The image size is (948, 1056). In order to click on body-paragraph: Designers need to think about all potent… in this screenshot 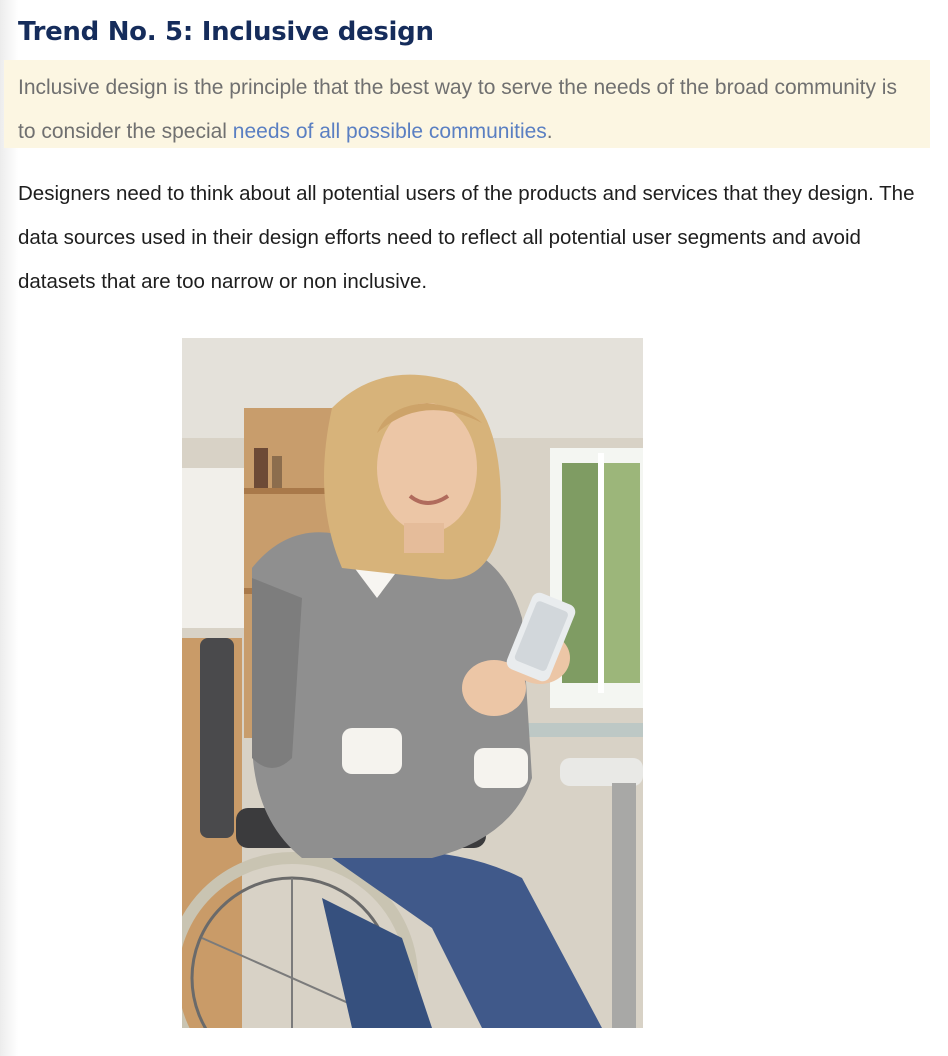, I will do `click(466, 237)`.